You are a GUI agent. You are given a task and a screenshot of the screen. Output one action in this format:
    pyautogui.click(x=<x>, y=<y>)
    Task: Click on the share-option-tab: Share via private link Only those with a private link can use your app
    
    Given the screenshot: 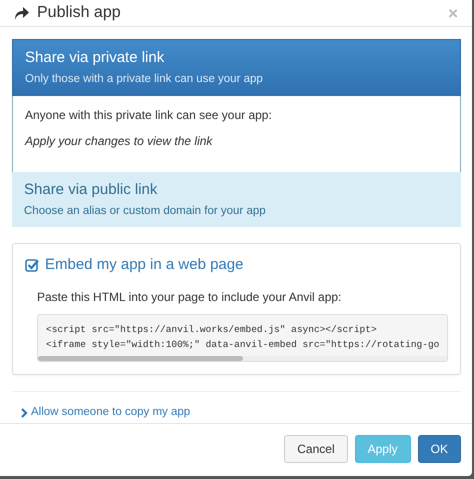 What is the action you would take?
    pyautogui.click(x=236, y=67)
    